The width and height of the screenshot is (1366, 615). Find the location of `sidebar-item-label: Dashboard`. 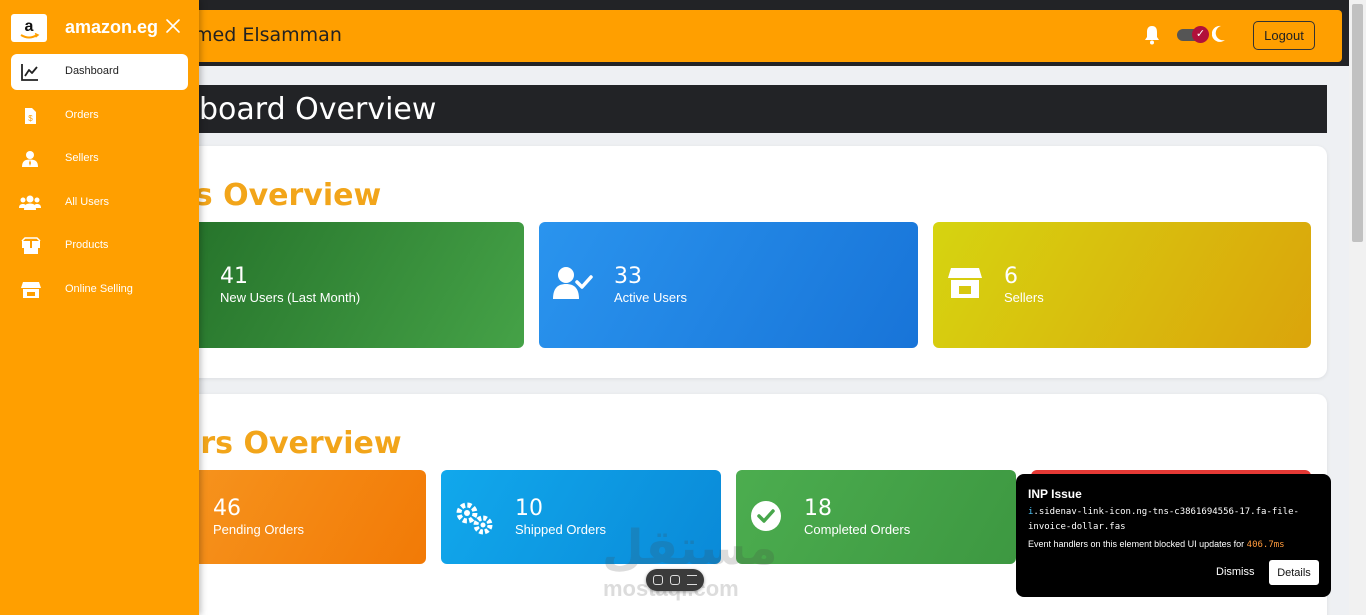

sidebar-item-label: Dashboard is located at coordinates (92, 71).